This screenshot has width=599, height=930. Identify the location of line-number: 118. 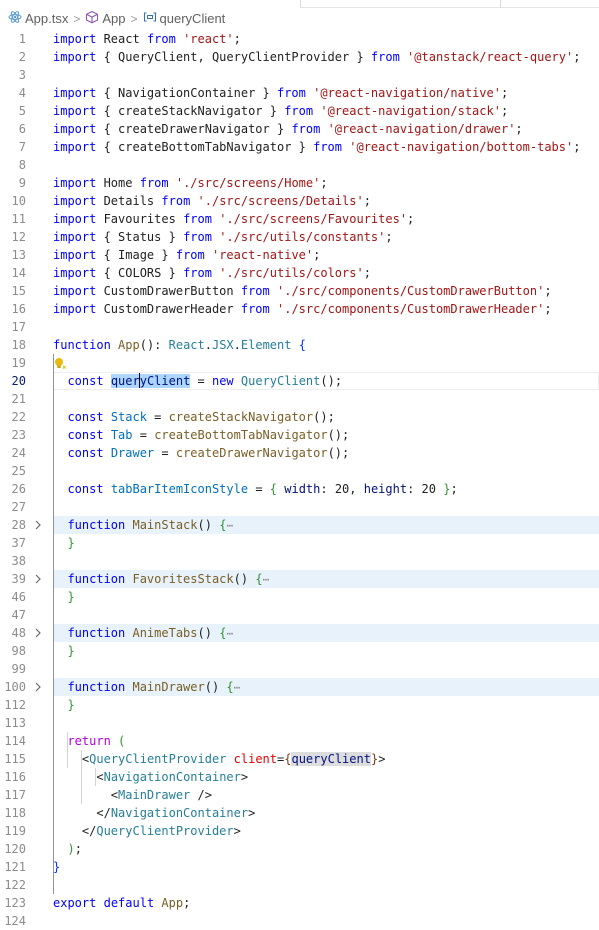
(15, 813).